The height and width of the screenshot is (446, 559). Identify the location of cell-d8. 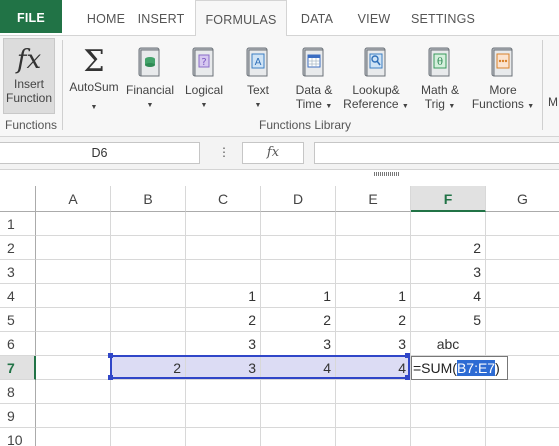
(298, 392).